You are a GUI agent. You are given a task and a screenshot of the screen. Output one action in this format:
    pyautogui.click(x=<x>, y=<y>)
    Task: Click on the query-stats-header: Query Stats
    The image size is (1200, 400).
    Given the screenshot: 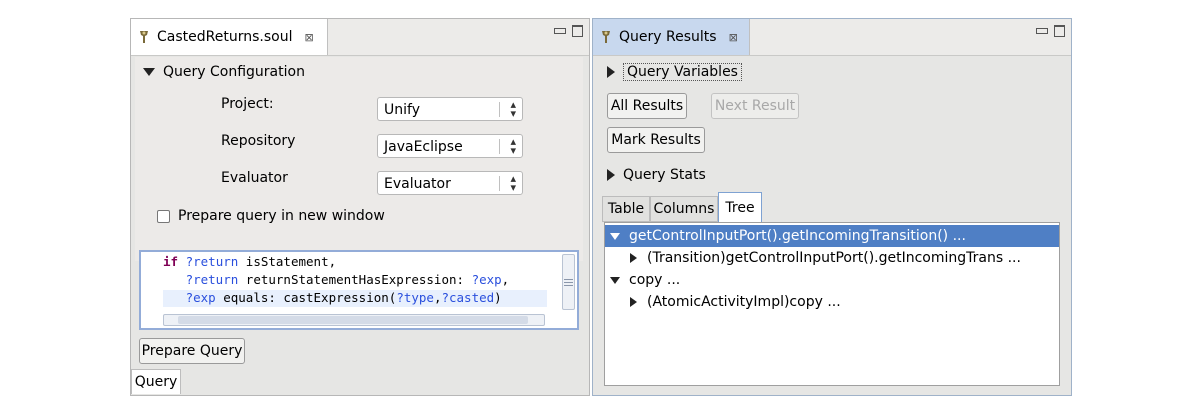 What is the action you would take?
    pyautogui.click(x=656, y=175)
    